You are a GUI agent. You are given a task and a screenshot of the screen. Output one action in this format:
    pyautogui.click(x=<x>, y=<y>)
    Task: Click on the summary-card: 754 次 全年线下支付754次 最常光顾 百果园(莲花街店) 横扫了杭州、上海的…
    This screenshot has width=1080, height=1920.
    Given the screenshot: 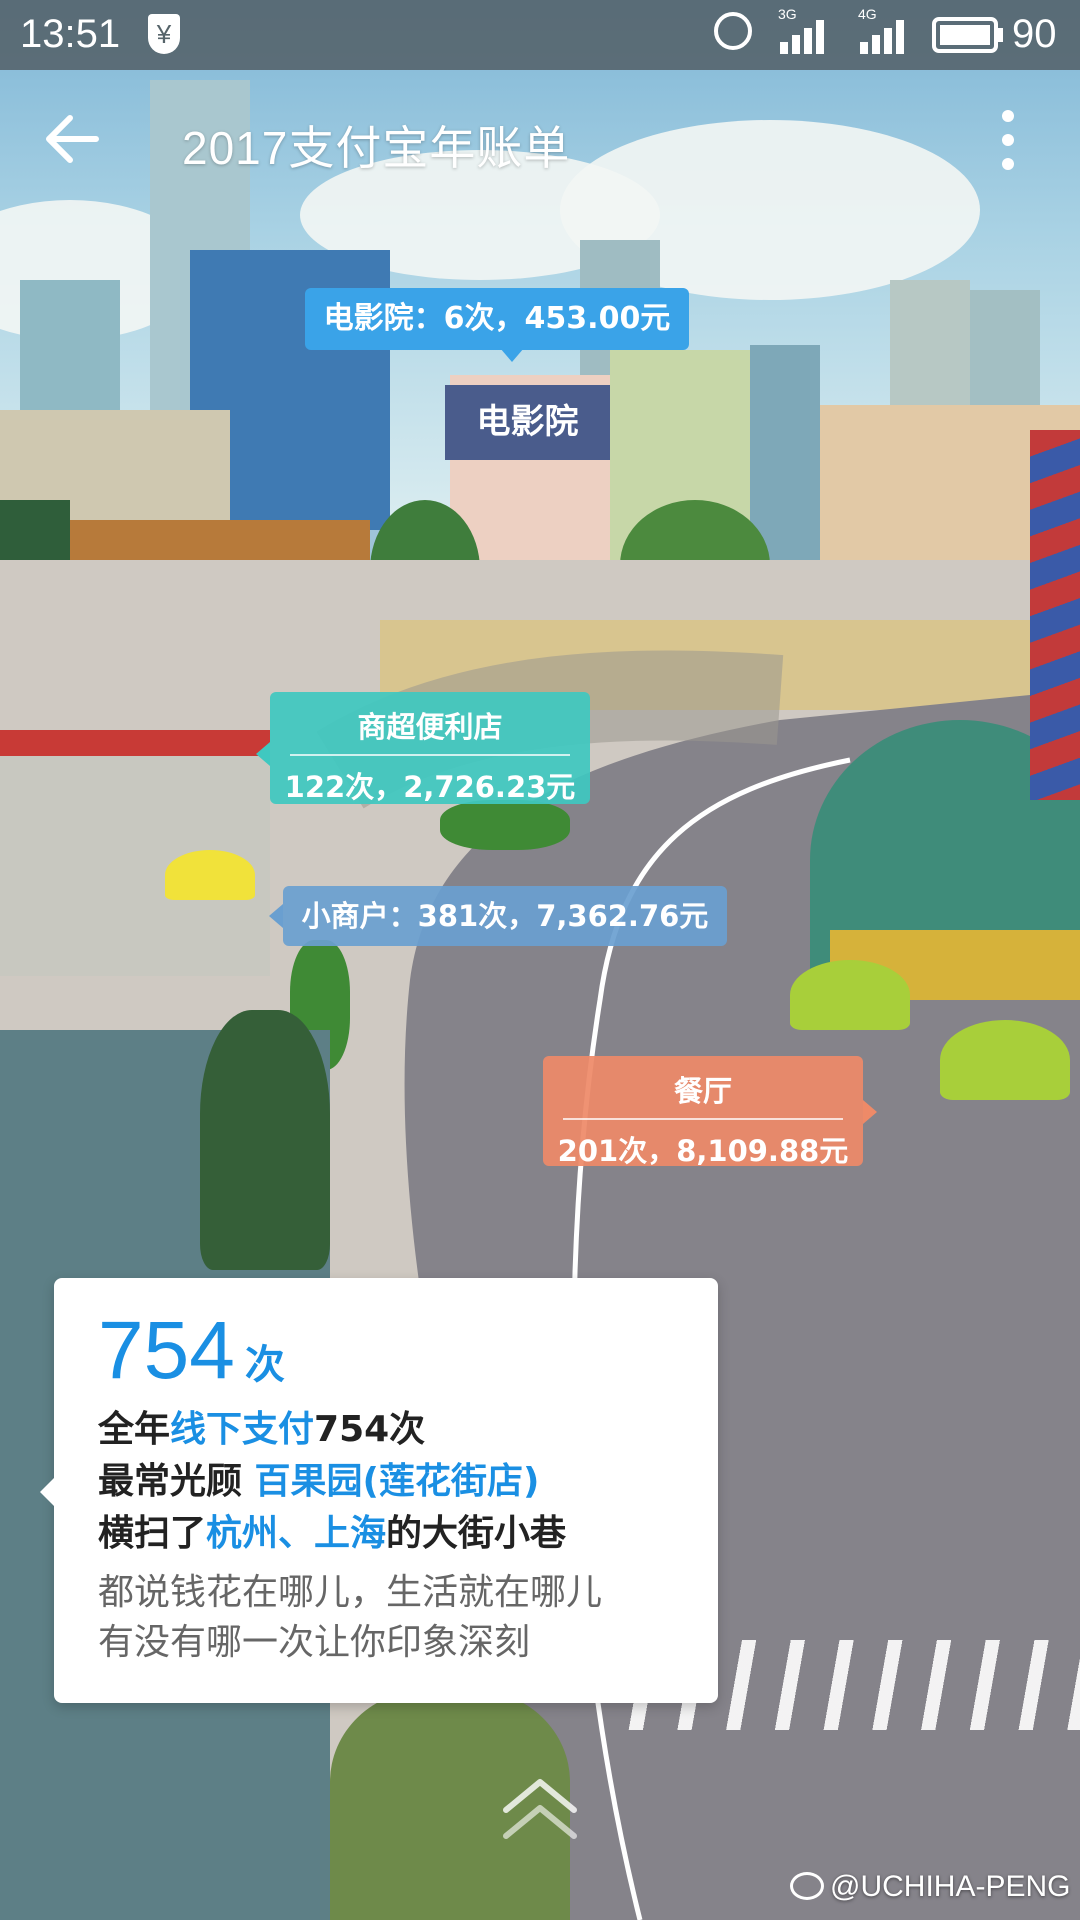 What is the action you would take?
    pyautogui.click(x=386, y=1490)
    